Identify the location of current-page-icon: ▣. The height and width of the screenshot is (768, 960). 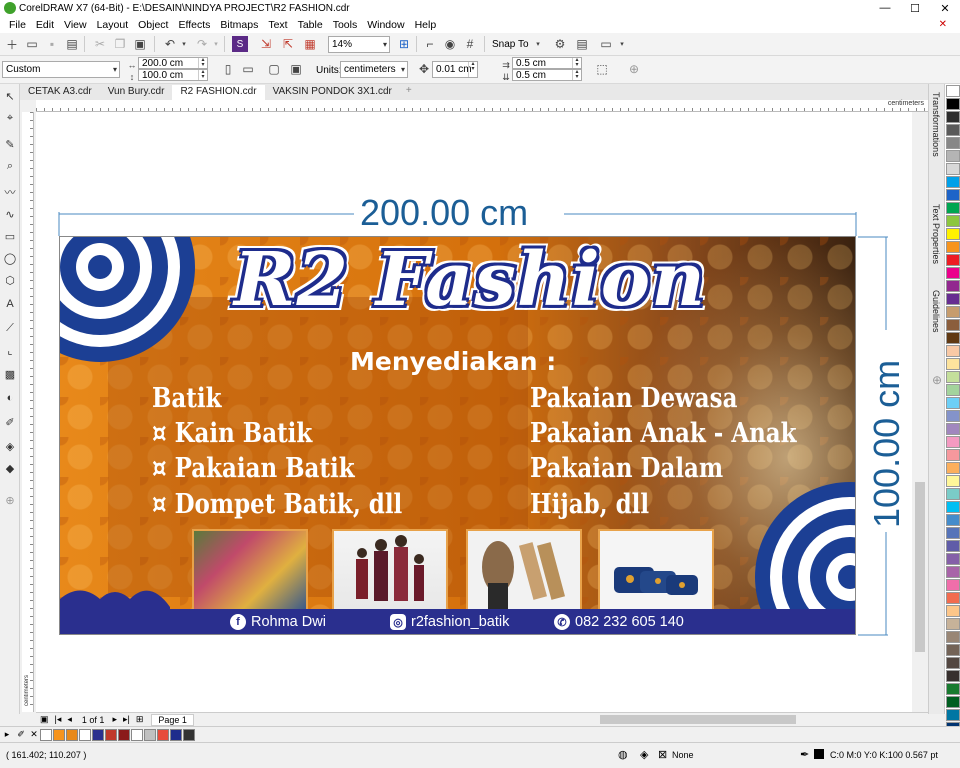
(296, 69).